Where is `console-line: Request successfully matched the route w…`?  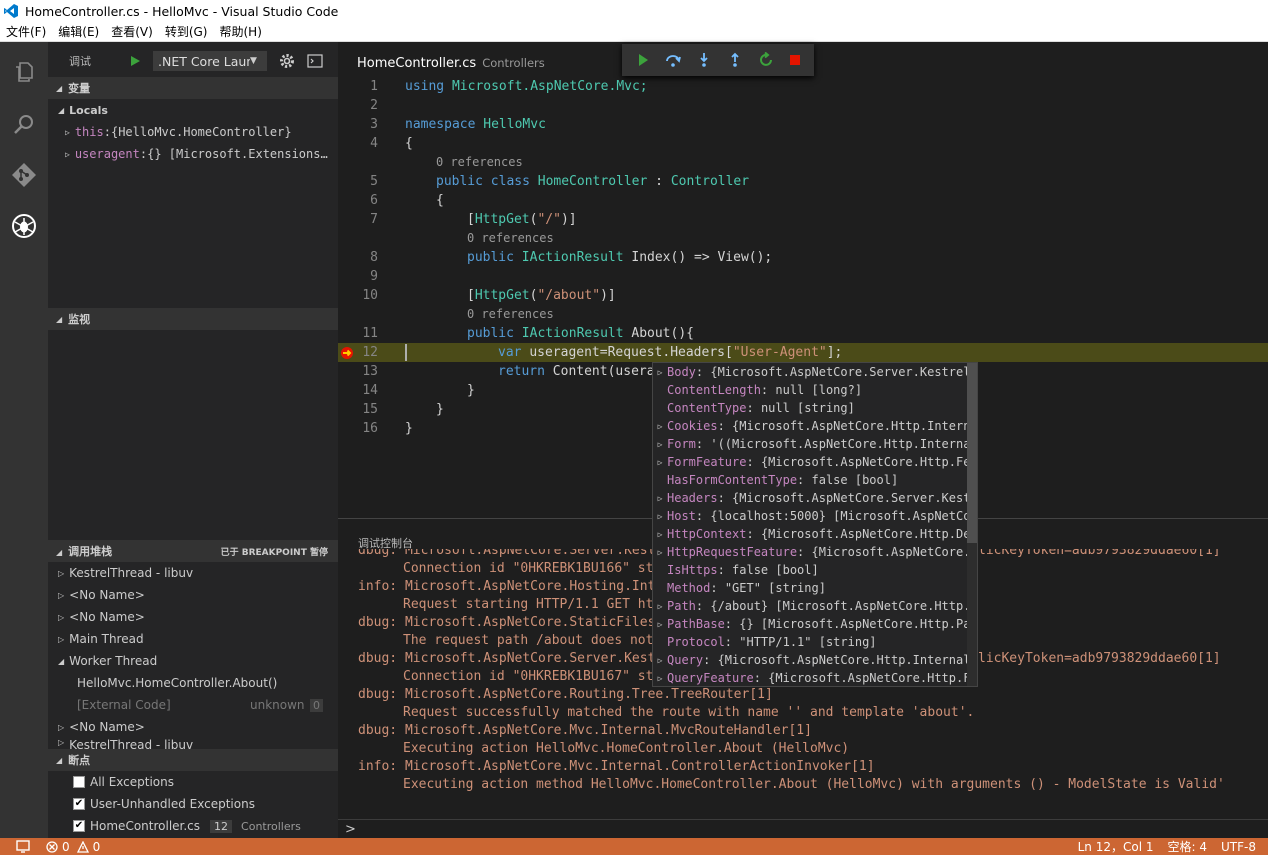 console-line: Request successfully matched the route w… is located at coordinates (689, 712).